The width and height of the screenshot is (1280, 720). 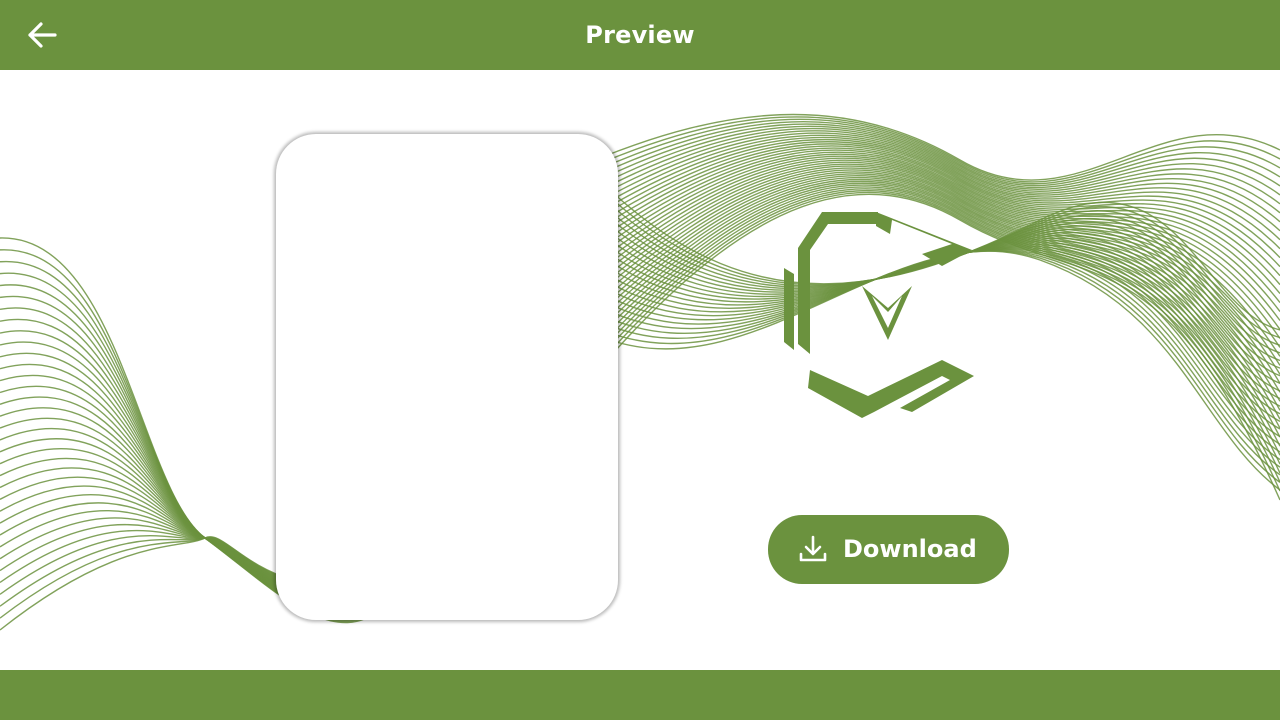 I want to click on bottom-bar, so click(x=640, y=695).